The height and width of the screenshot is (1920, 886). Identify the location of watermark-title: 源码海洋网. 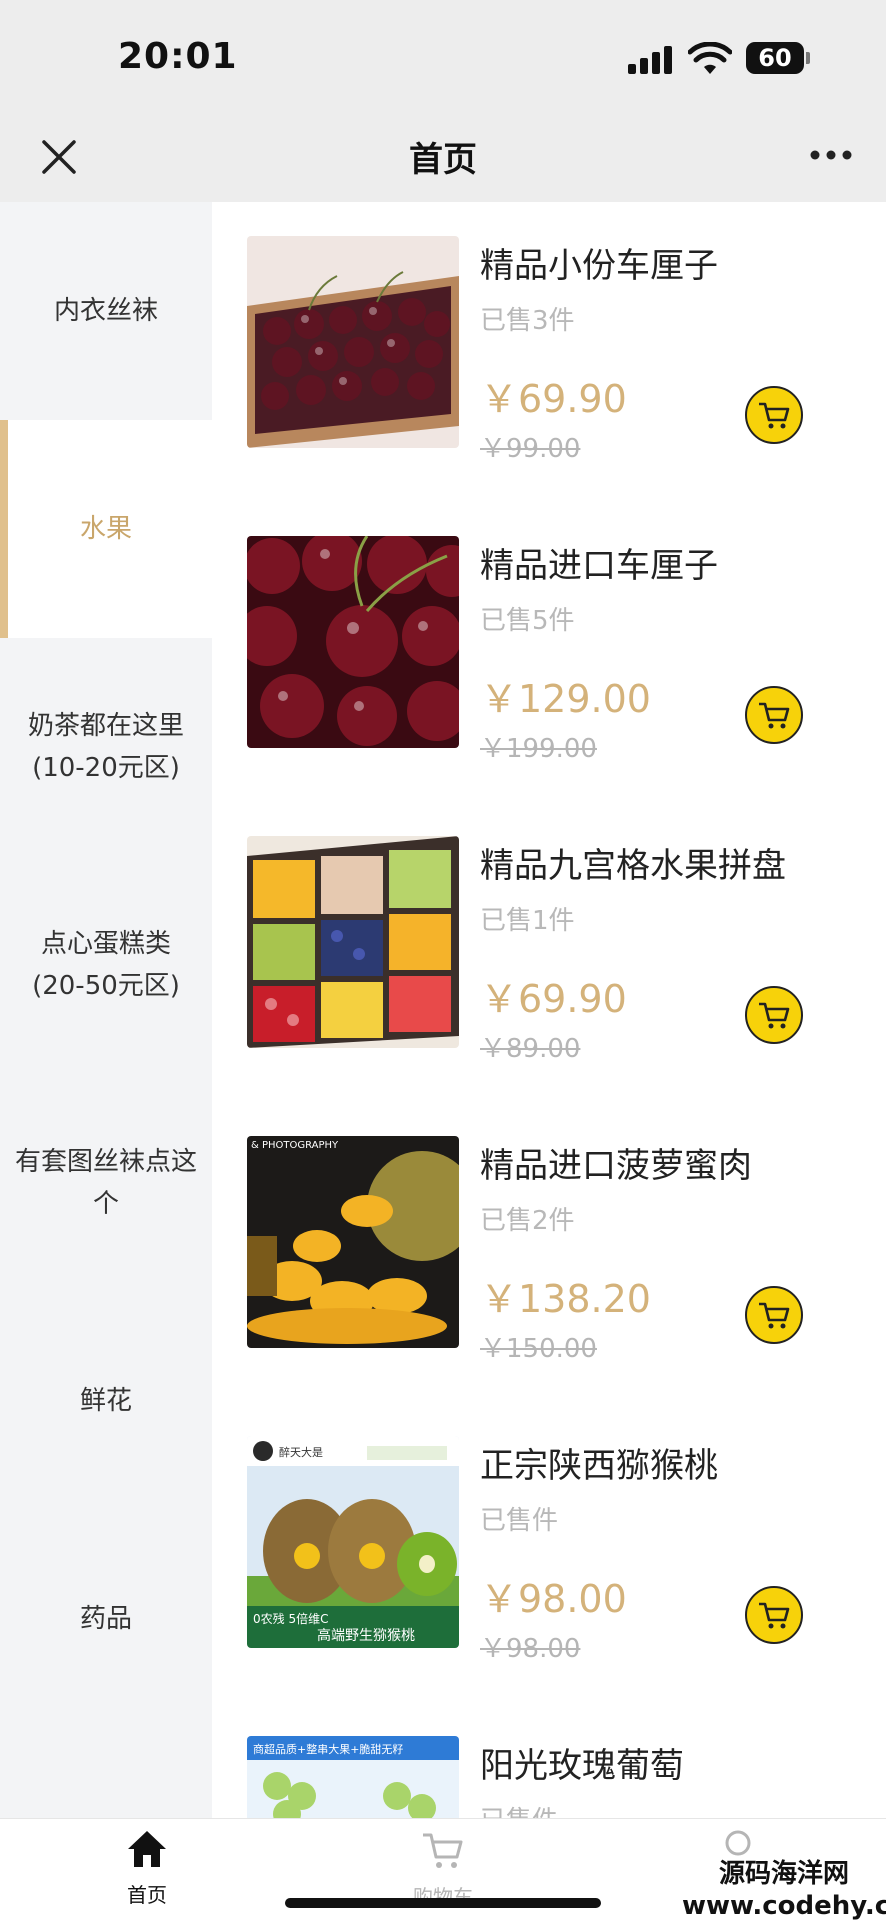
(783, 1874).